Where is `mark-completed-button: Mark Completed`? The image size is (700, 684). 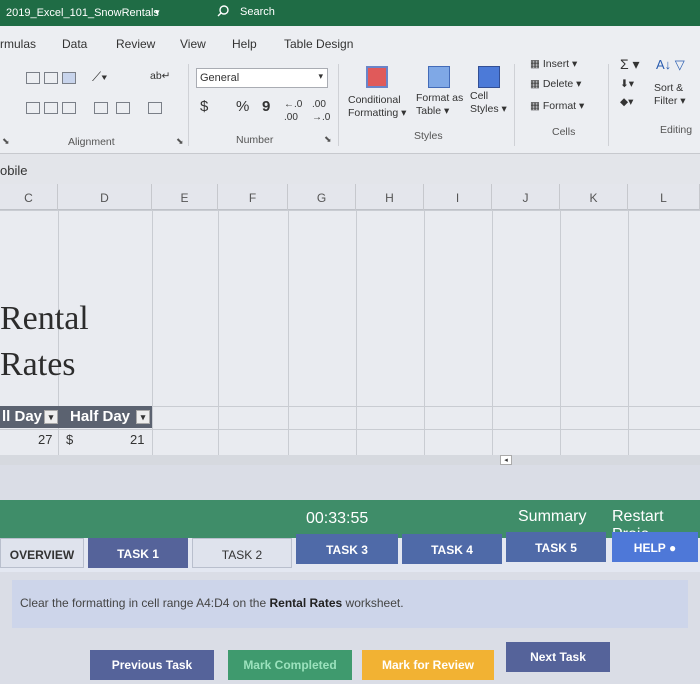 mark-completed-button: Mark Completed is located at coordinates (290, 665).